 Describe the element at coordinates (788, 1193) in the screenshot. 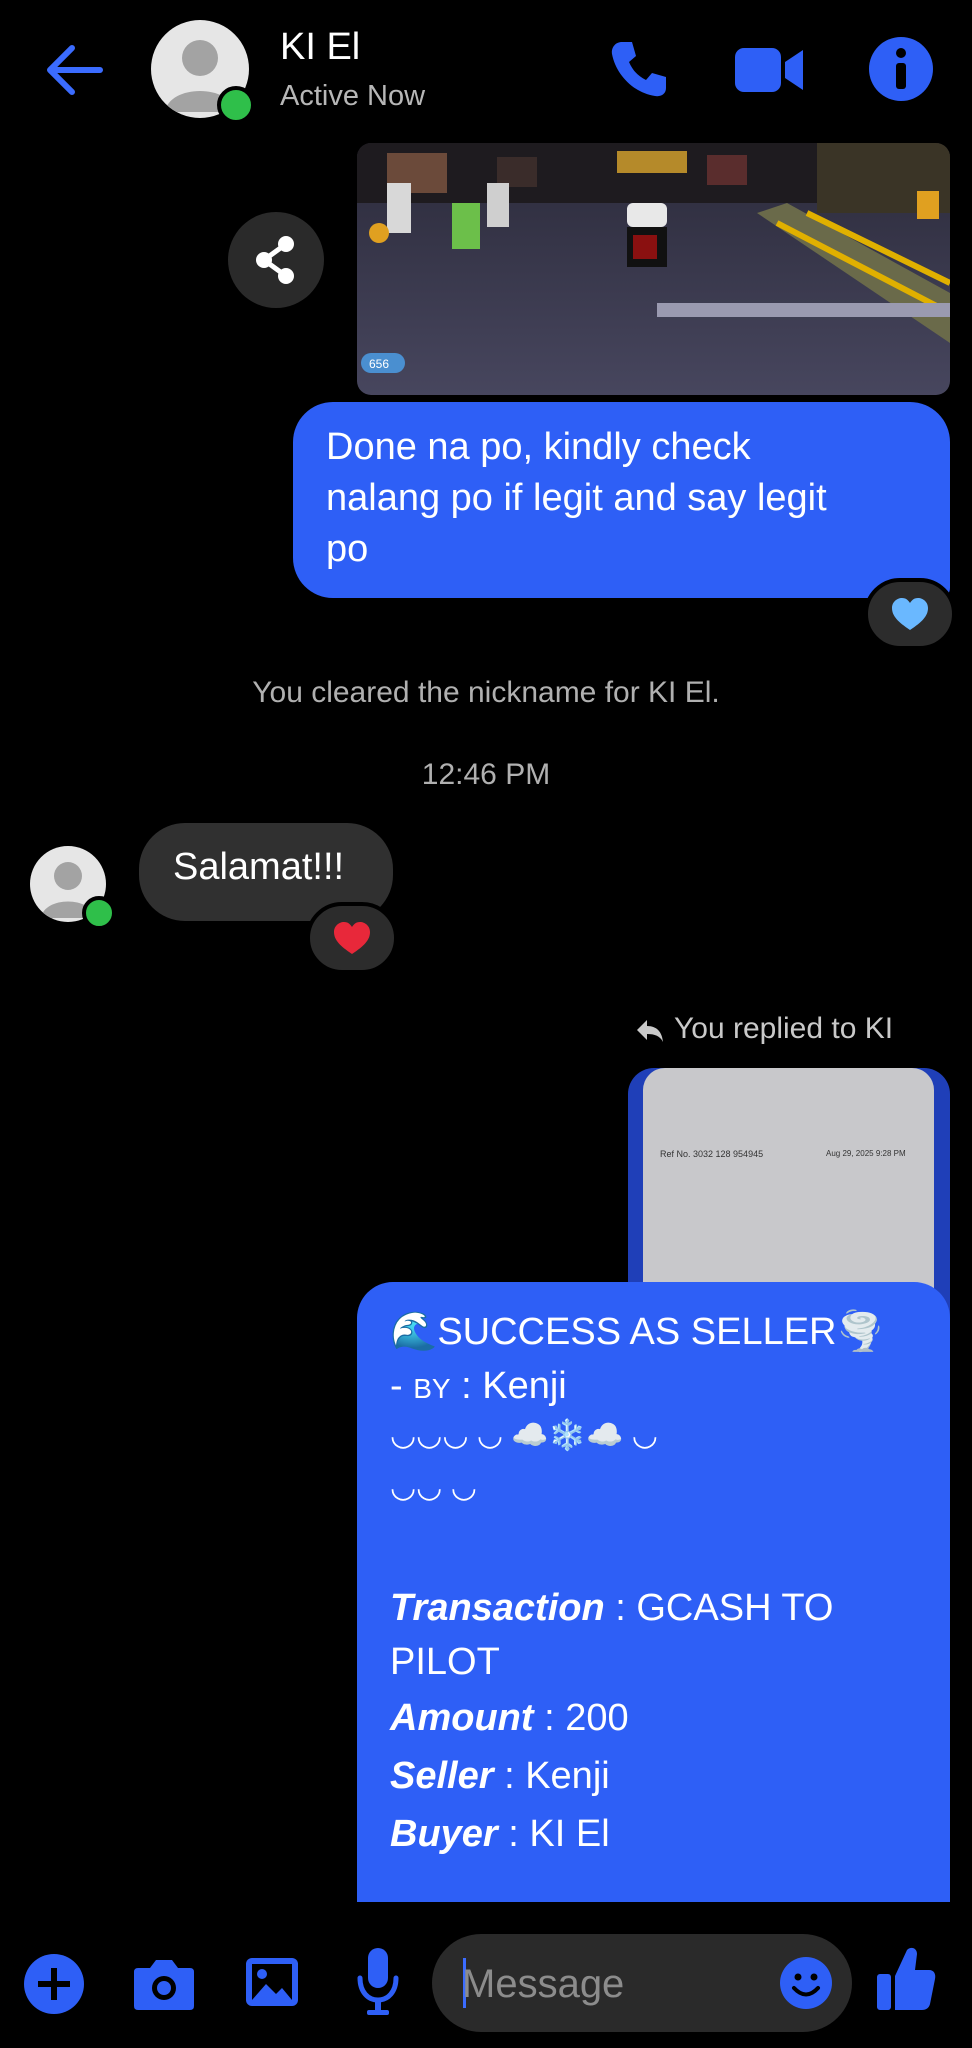

I see `quoted-receipt-paper` at that location.